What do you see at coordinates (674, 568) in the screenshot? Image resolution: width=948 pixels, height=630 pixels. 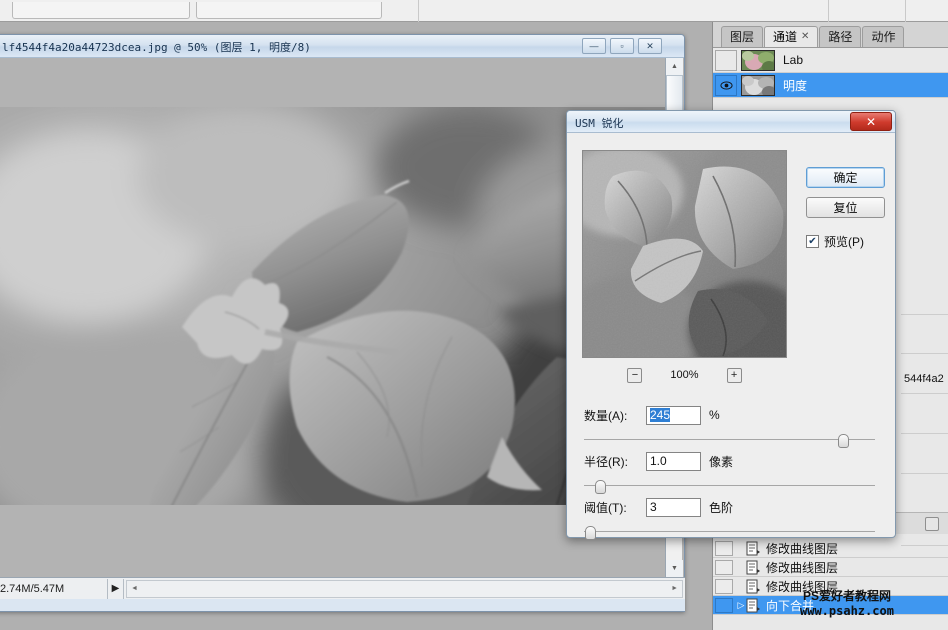 I see `scroll-down-icon: ▼` at bounding box center [674, 568].